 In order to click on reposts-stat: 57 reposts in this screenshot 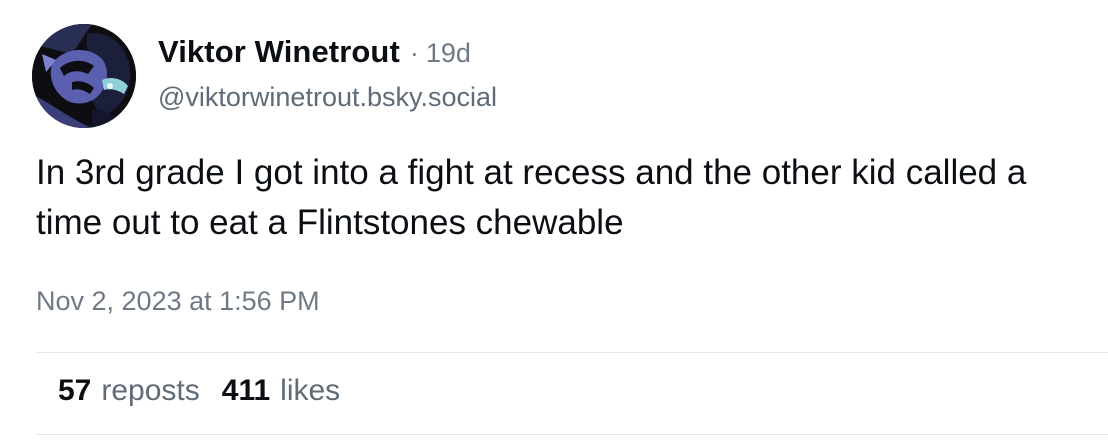, I will do `click(129, 391)`.